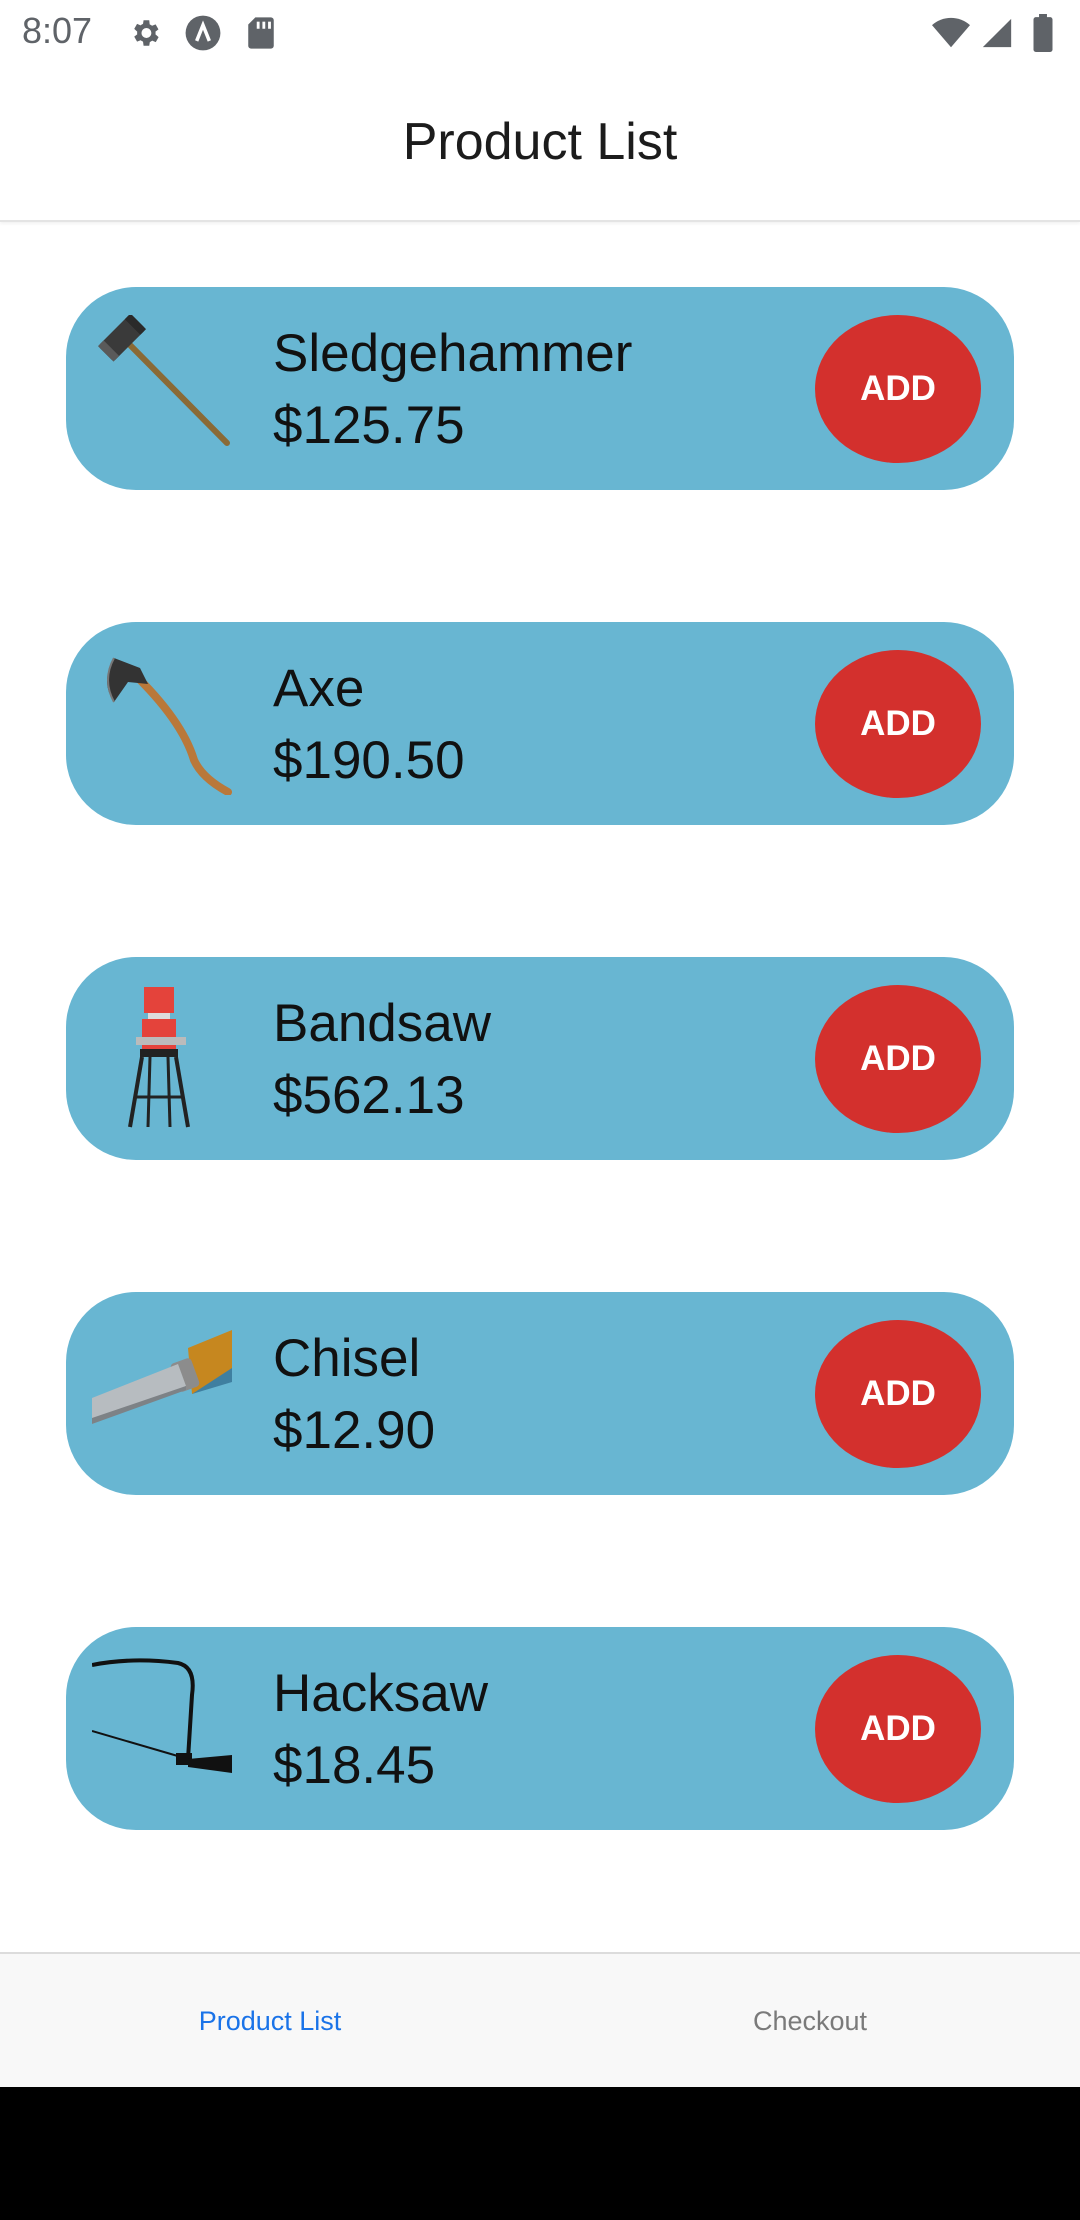 This screenshot has width=1080, height=2220. Describe the element at coordinates (270, 2021) in the screenshot. I see `tab-product-list: Product List` at that location.